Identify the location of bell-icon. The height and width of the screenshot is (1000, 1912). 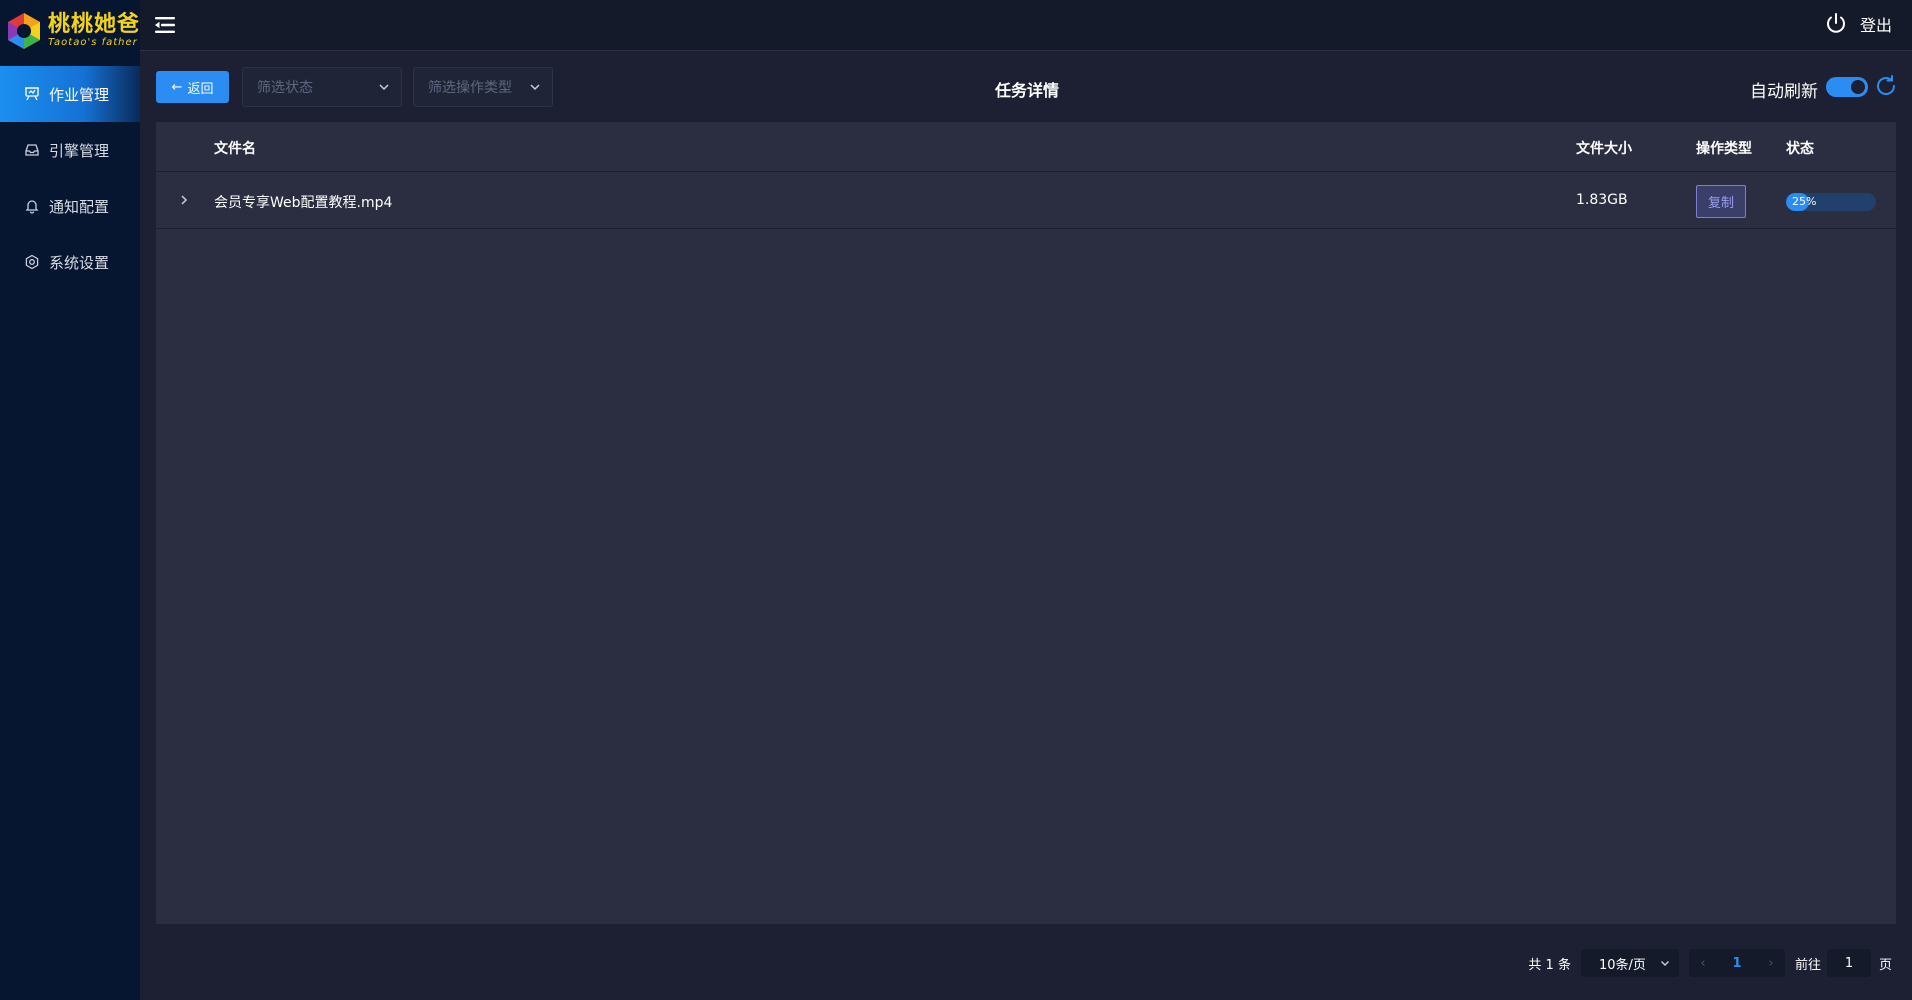
(32, 206).